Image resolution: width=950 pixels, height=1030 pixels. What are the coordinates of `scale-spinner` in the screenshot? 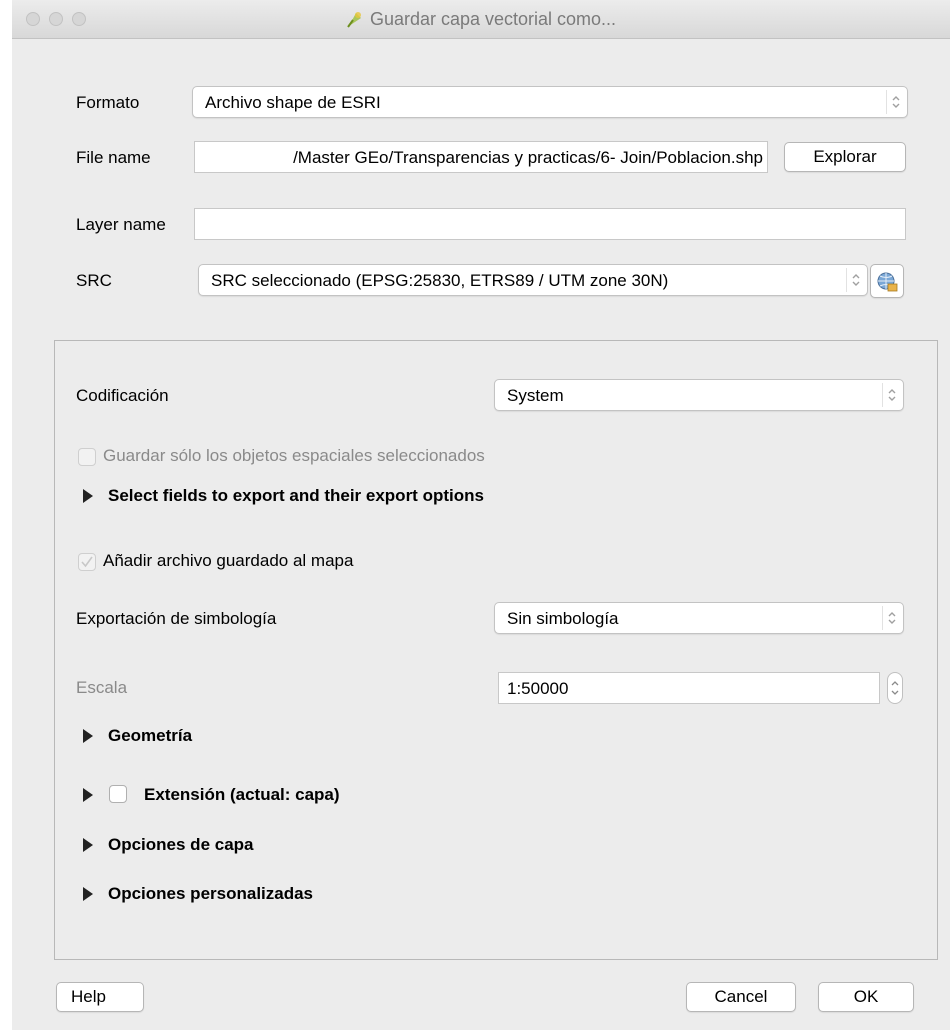 It's located at (895, 688).